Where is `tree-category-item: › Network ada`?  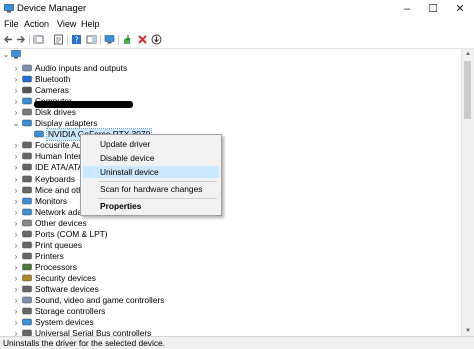
tree-category-item: › Network ada is located at coordinates (230, 212).